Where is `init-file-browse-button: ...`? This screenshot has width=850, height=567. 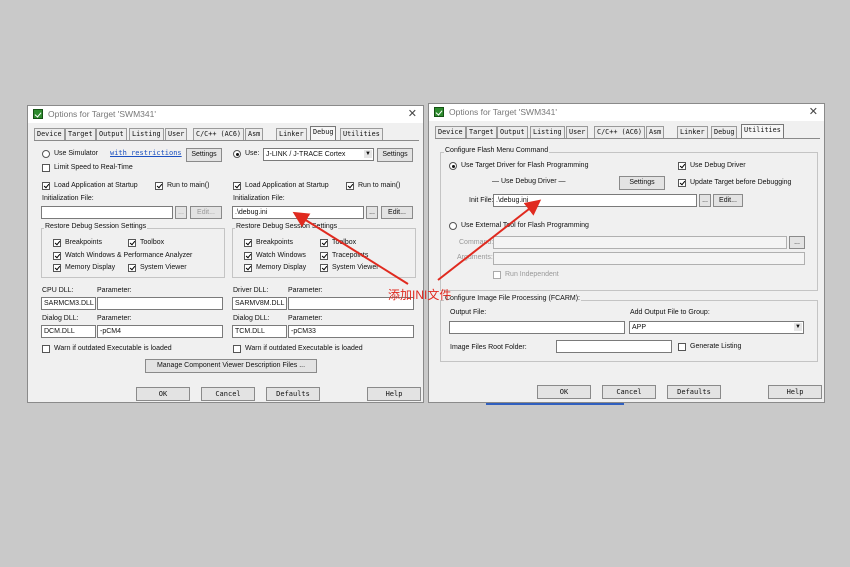 init-file-browse-button: ... is located at coordinates (705, 200).